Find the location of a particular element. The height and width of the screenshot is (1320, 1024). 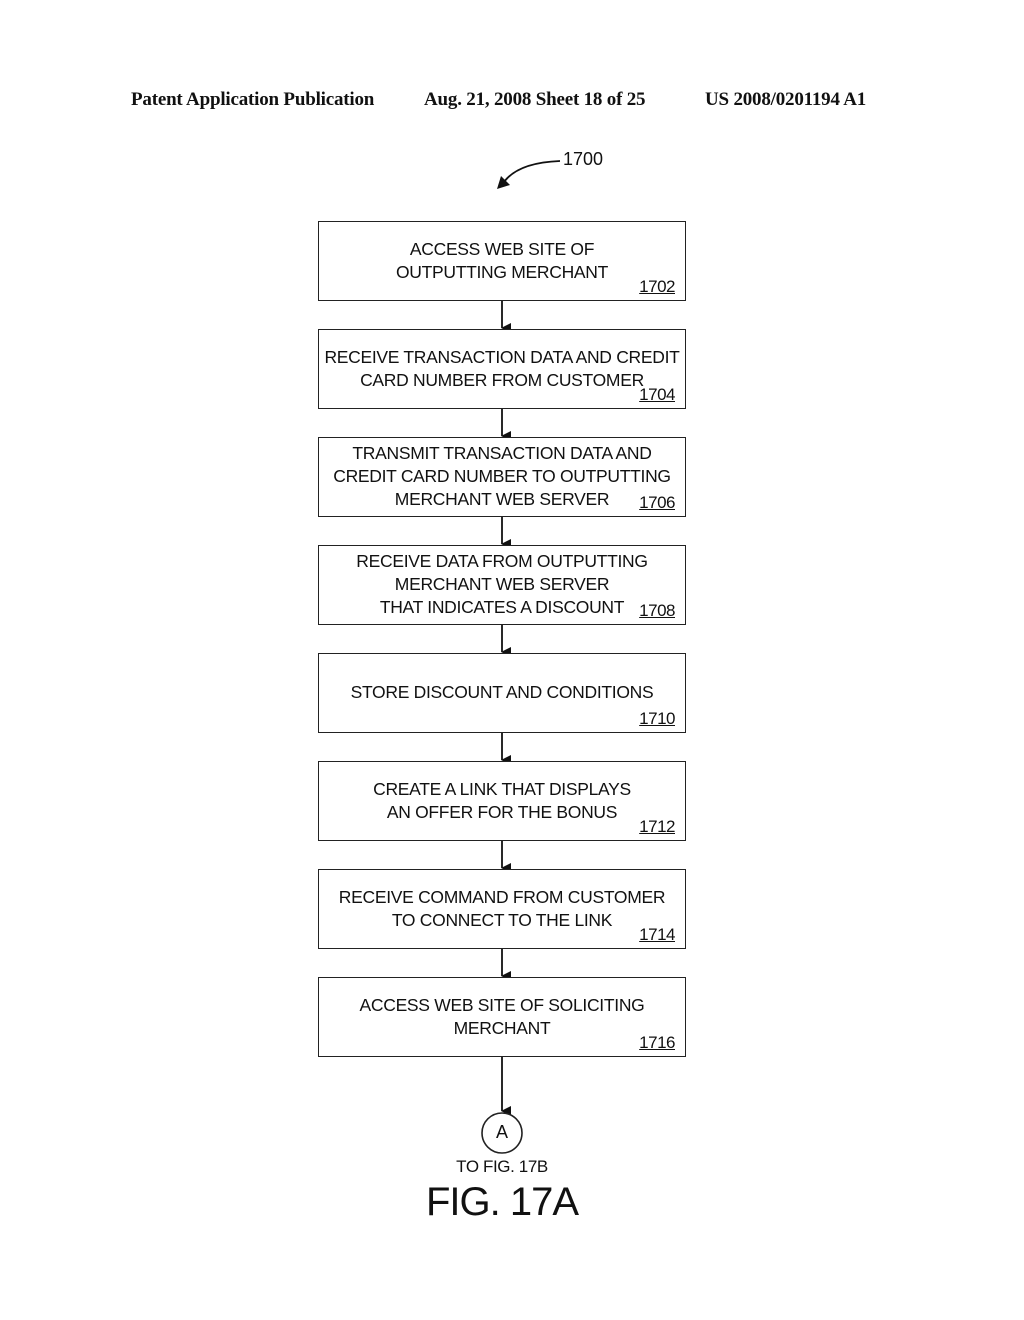

step-number: 1702 is located at coordinates (657, 286).